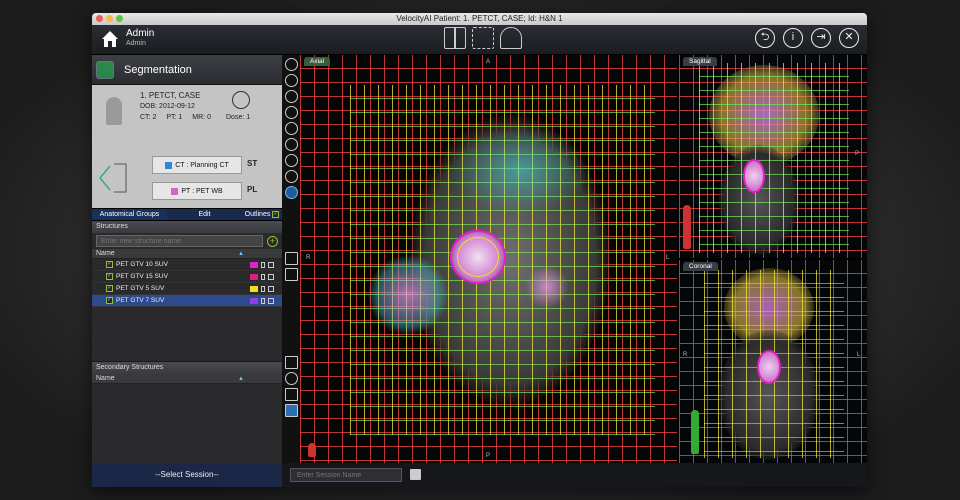  Describe the element at coordinates (415, 474) in the screenshot. I see `save-icon` at that location.